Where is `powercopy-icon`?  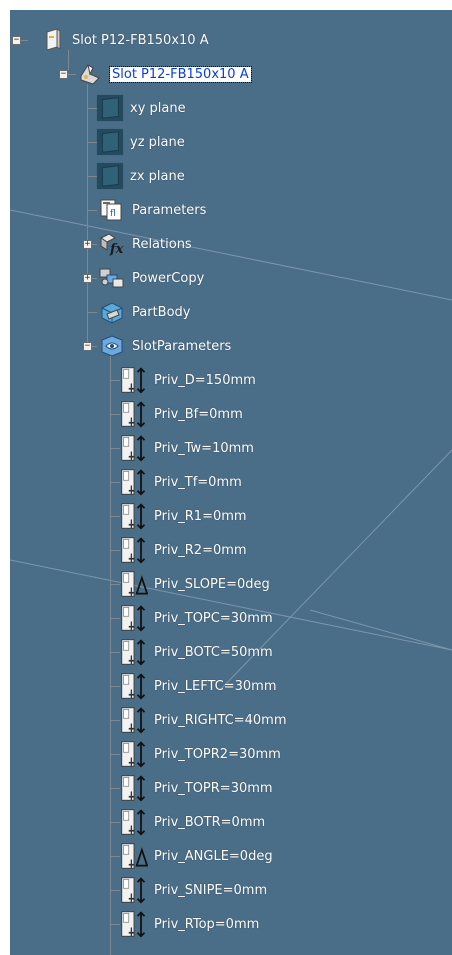
powercopy-icon is located at coordinates (112, 278).